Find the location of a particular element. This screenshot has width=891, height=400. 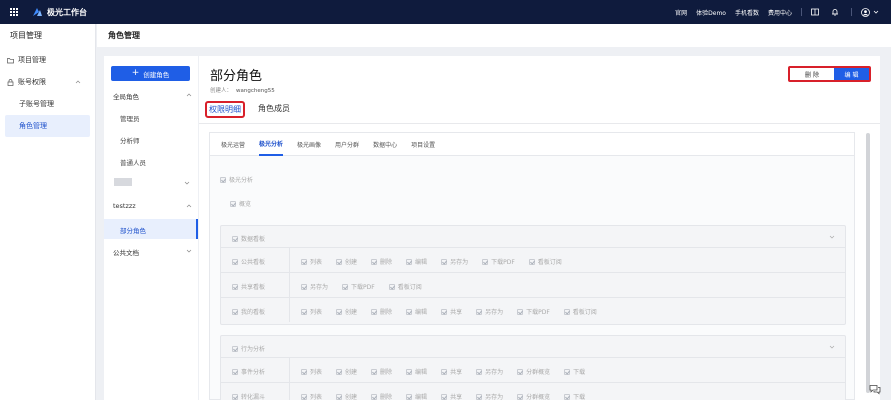

chevron-down-icon is located at coordinates (832, 347).